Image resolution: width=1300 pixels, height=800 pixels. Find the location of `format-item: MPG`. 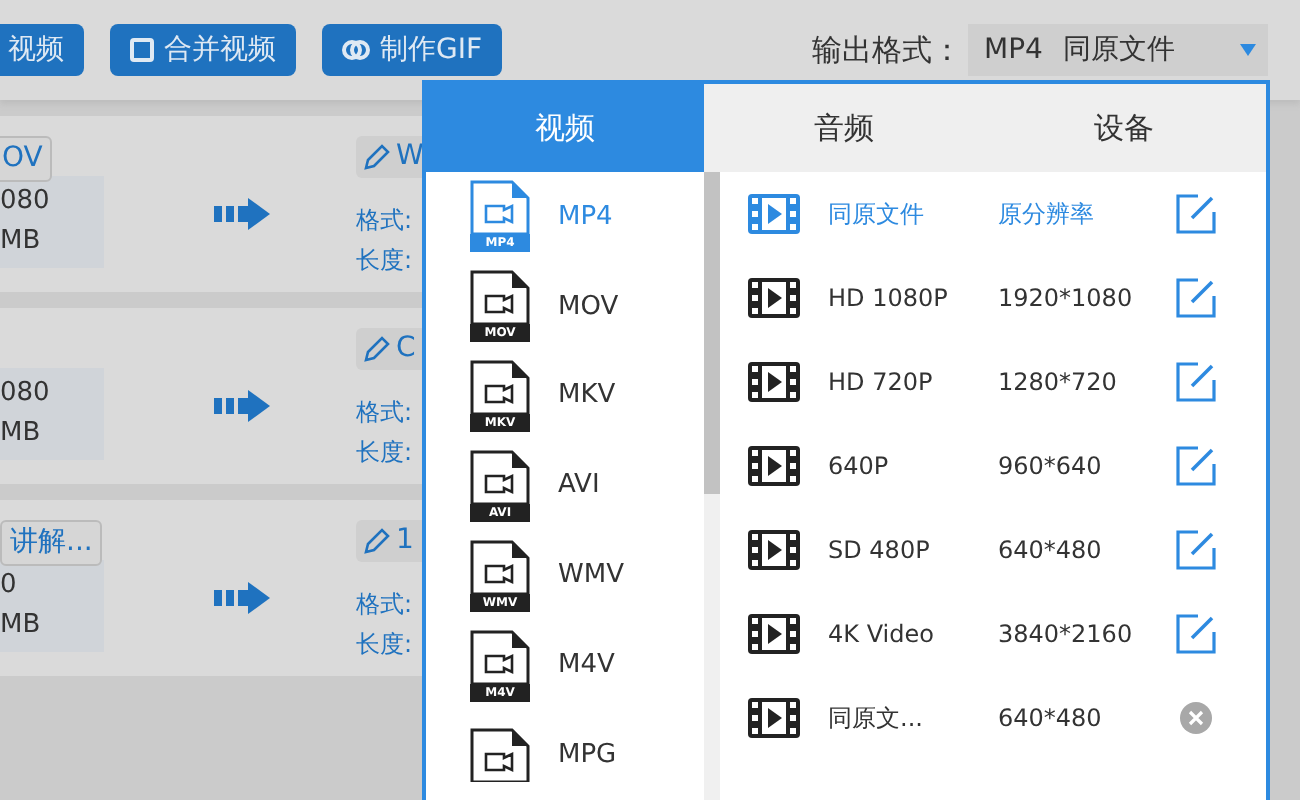

format-item: MPG is located at coordinates (565, 755).